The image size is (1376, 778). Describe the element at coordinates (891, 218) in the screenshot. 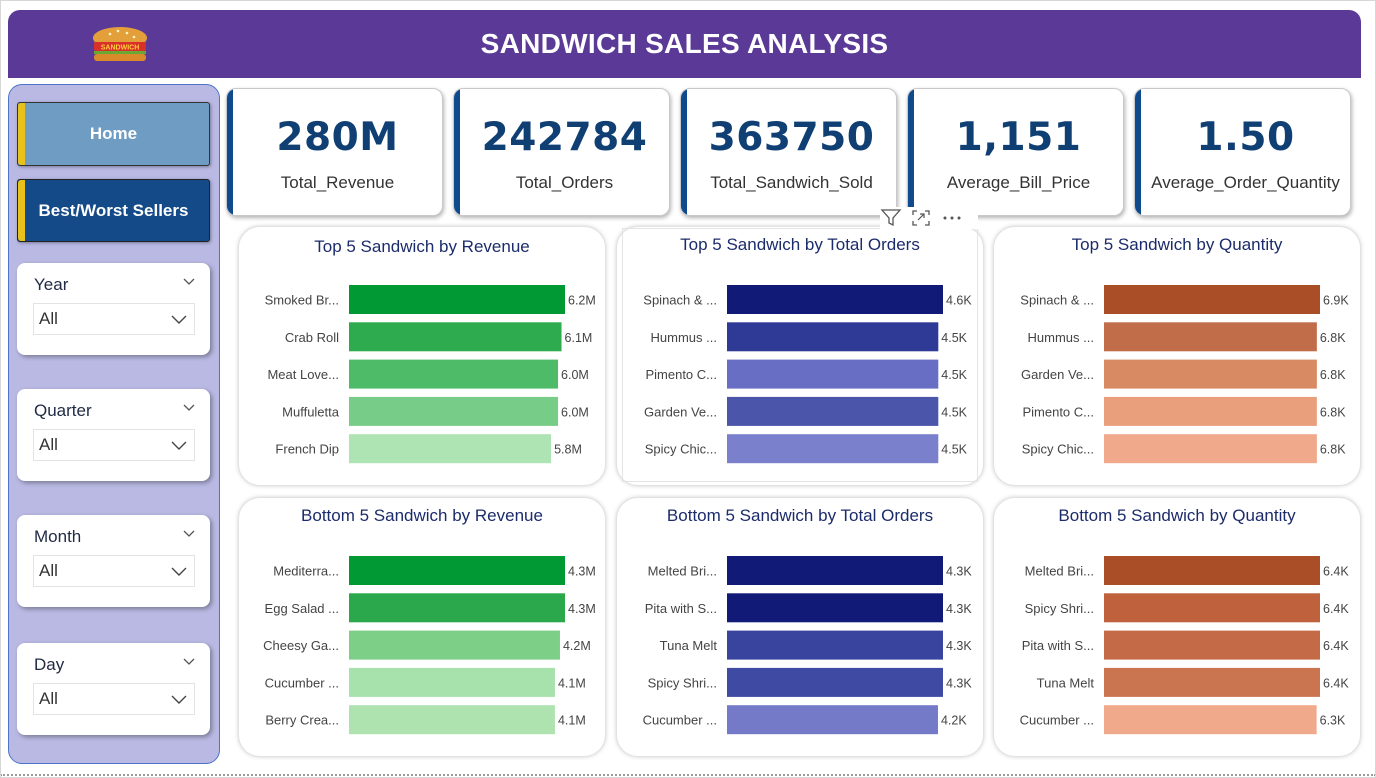

I see `filter-icon` at that location.